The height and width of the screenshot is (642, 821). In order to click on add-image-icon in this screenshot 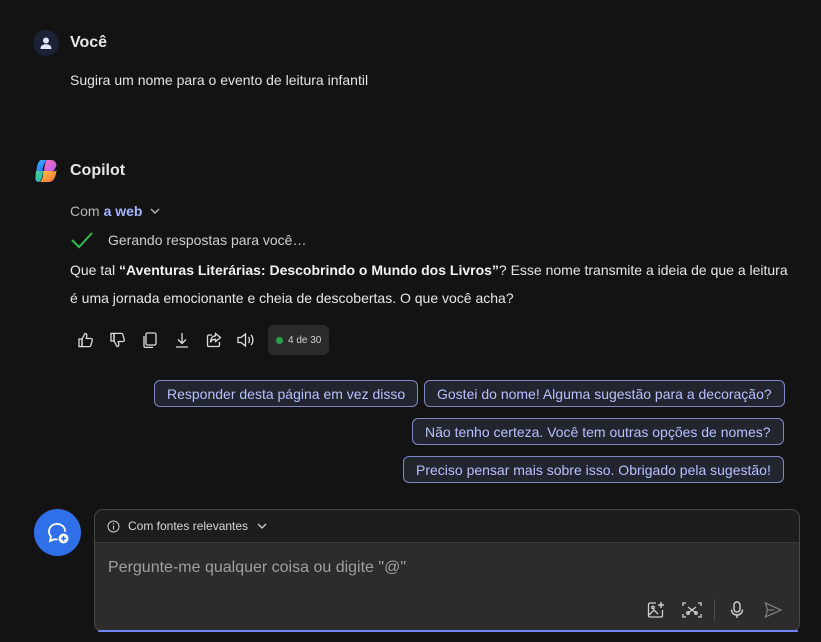, I will do `click(655, 610)`.